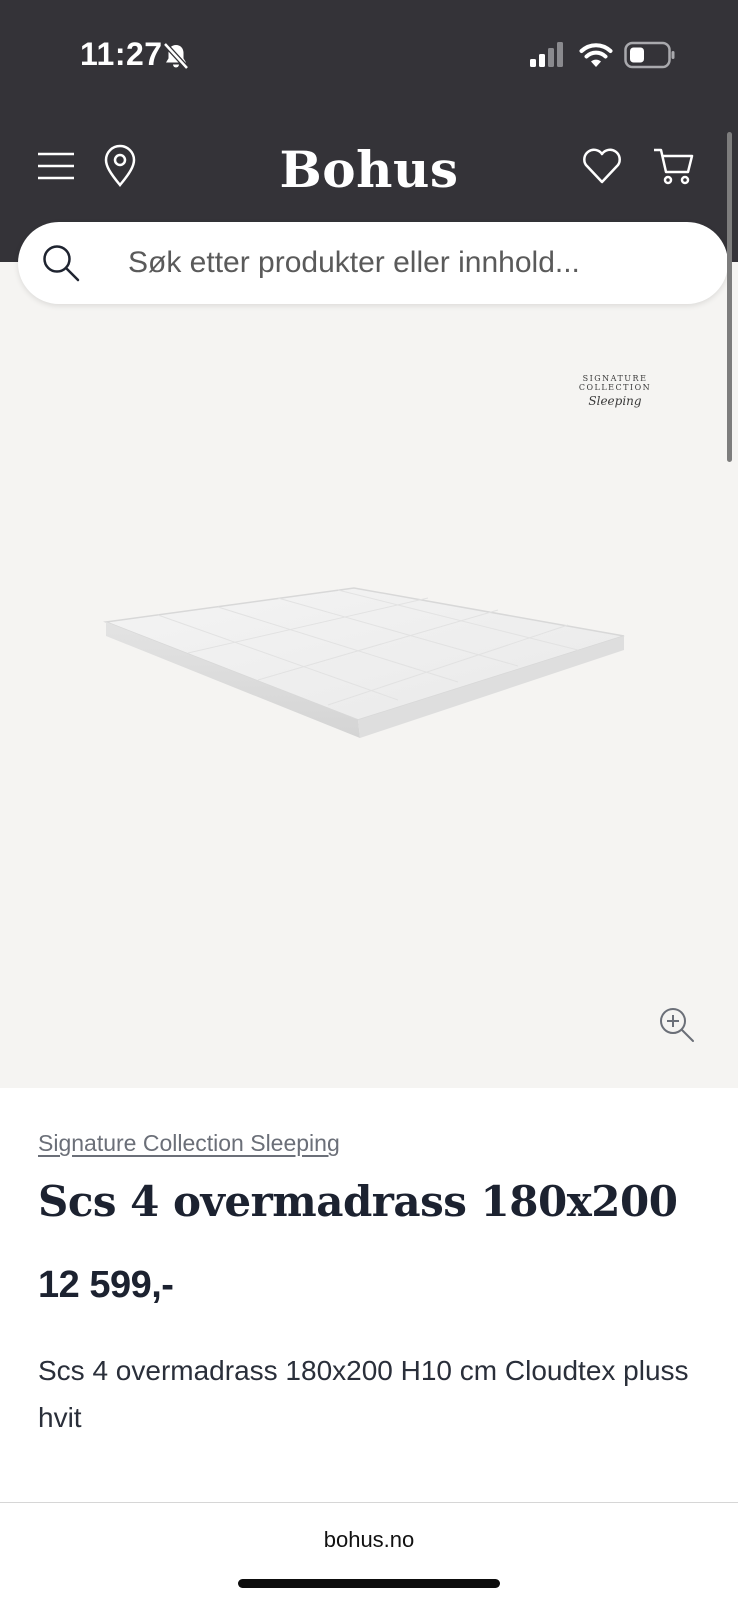 The image size is (738, 1600). What do you see at coordinates (61, 263) in the screenshot?
I see `search-icon` at bounding box center [61, 263].